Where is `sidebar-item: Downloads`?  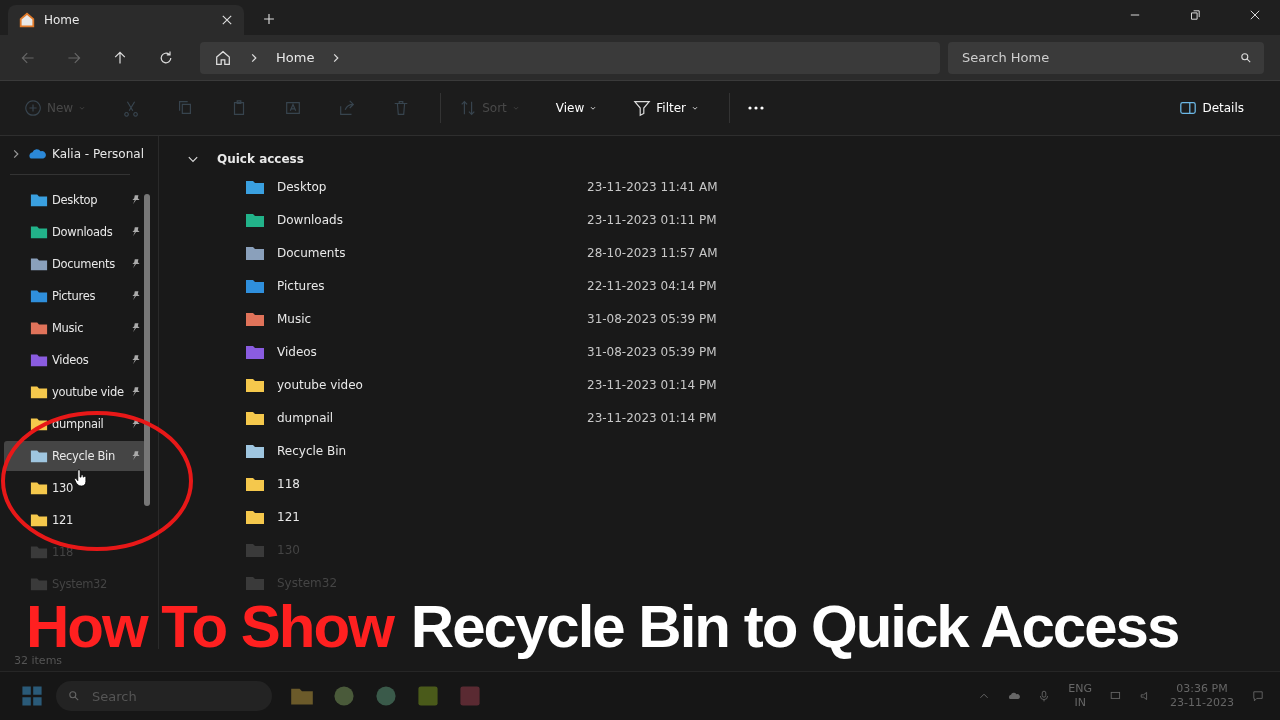 sidebar-item: Downloads is located at coordinates (75, 232).